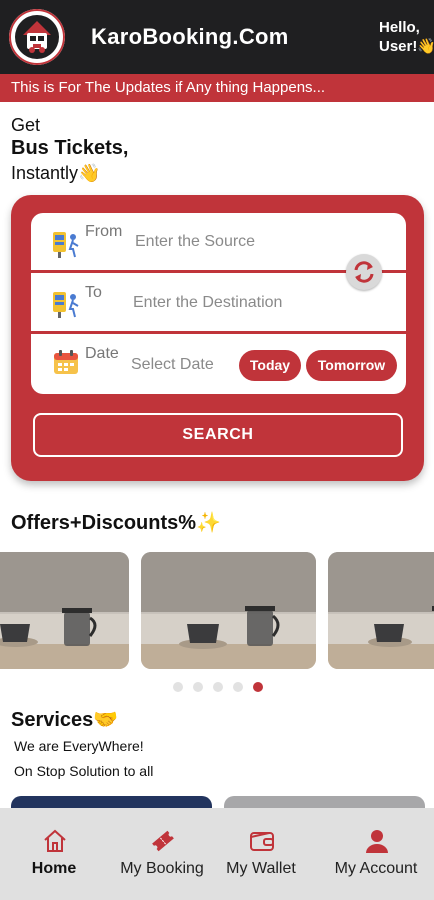  What do you see at coordinates (93, 292) in the screenshot?
I see `to-label: To` at bounding box center [93, 292].